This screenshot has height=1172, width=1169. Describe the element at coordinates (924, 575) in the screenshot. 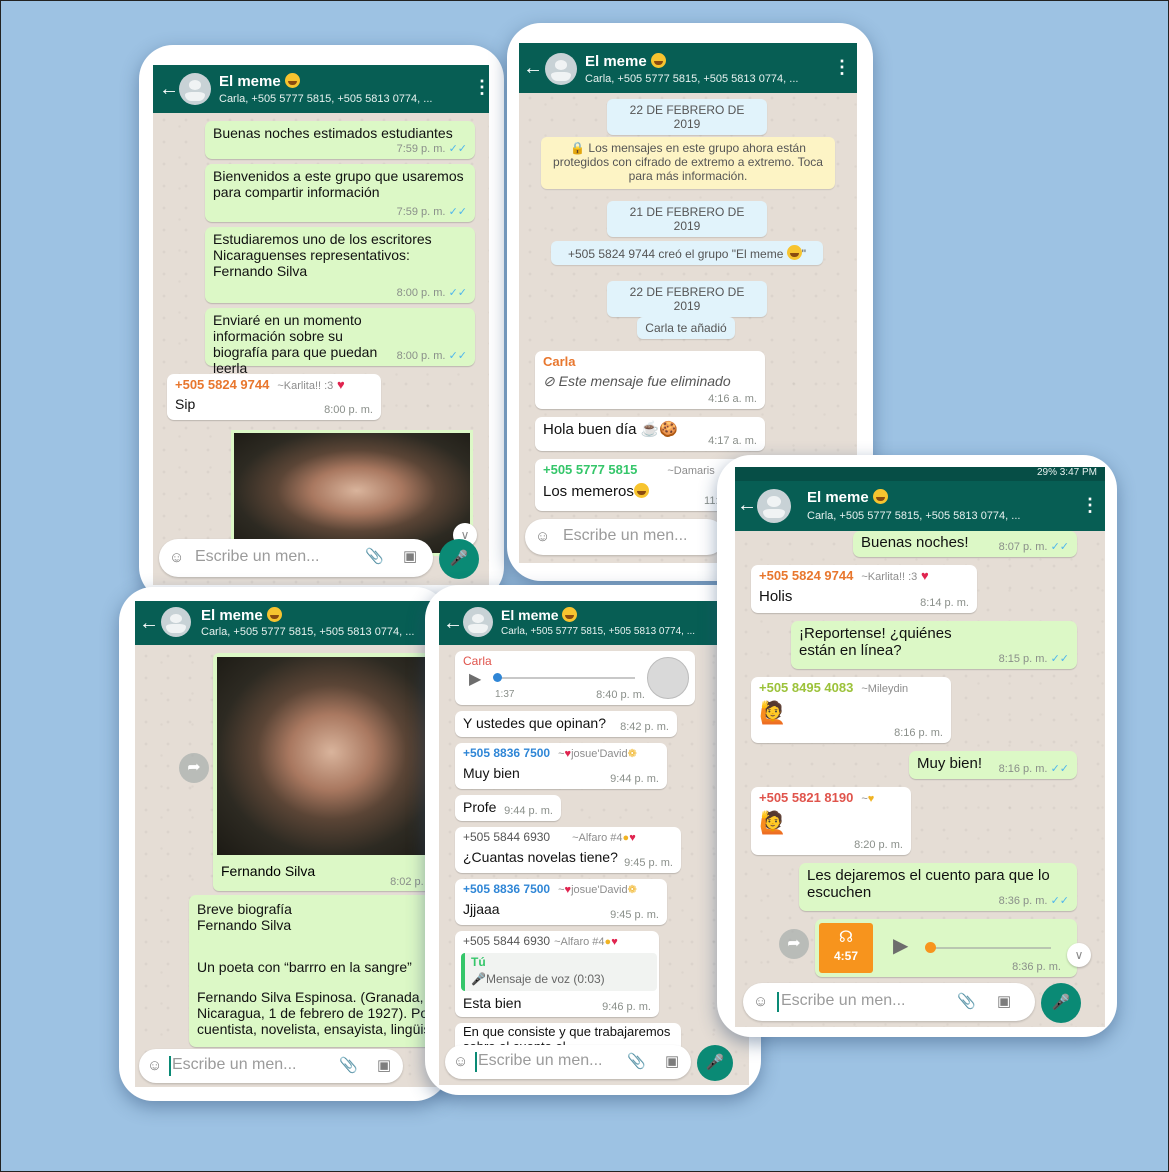

I see `heart-icon: ♥` at that location.